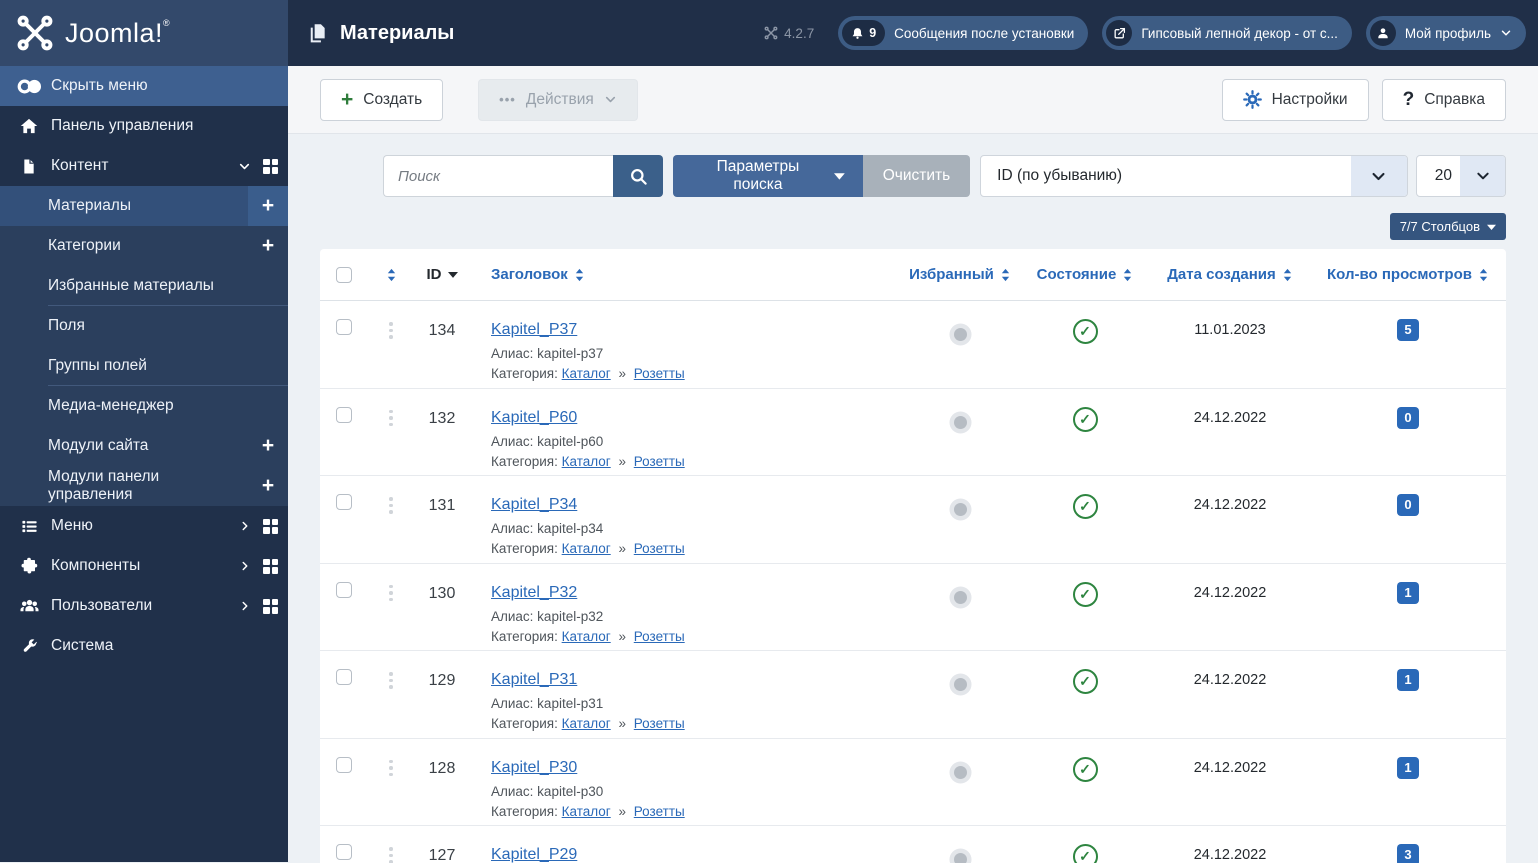 The height and width of the screenshot is (863, 1538). Describe the element at coordinates (144, 246) in the screenshot. I see `sidebar-item-categories: Категории +` at that location.